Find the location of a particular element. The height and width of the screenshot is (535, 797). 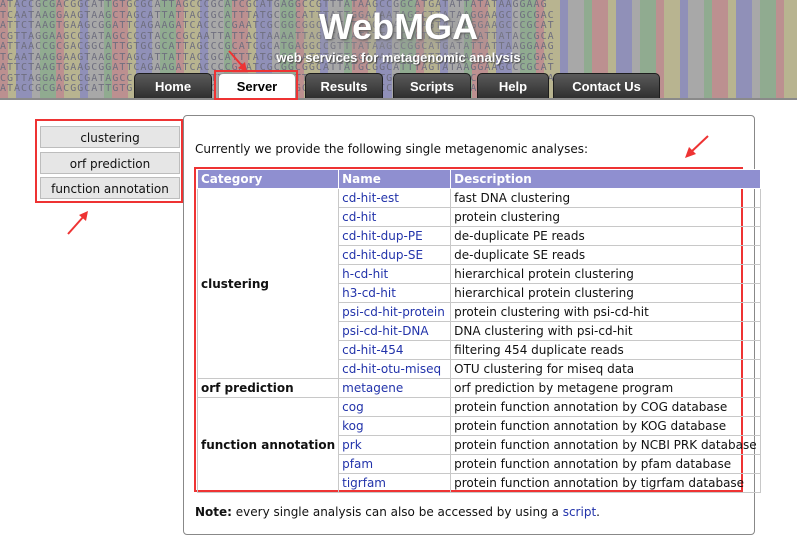

annotation-box-server-tab is located at coordinates (256, 85).